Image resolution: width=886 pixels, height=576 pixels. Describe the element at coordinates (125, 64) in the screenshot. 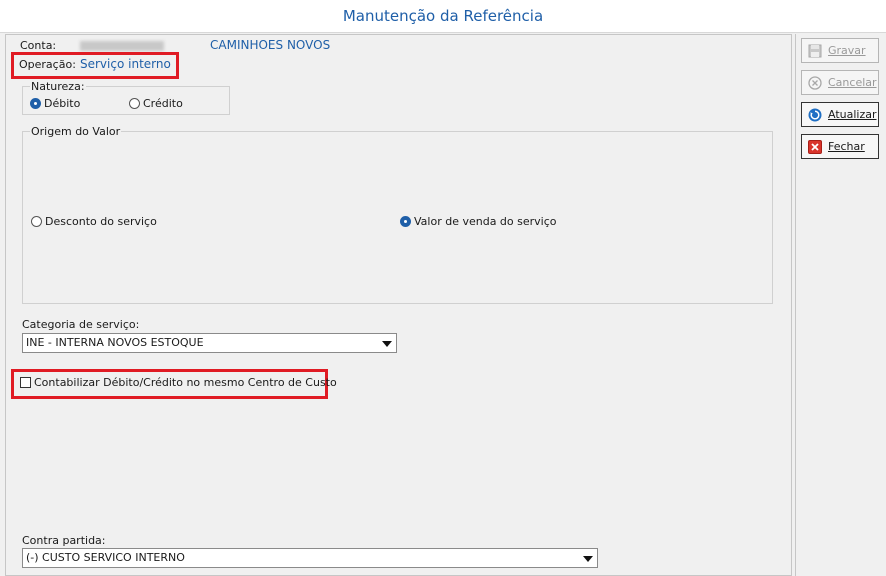

I see `operacao-value: Serviço interno` at that location.